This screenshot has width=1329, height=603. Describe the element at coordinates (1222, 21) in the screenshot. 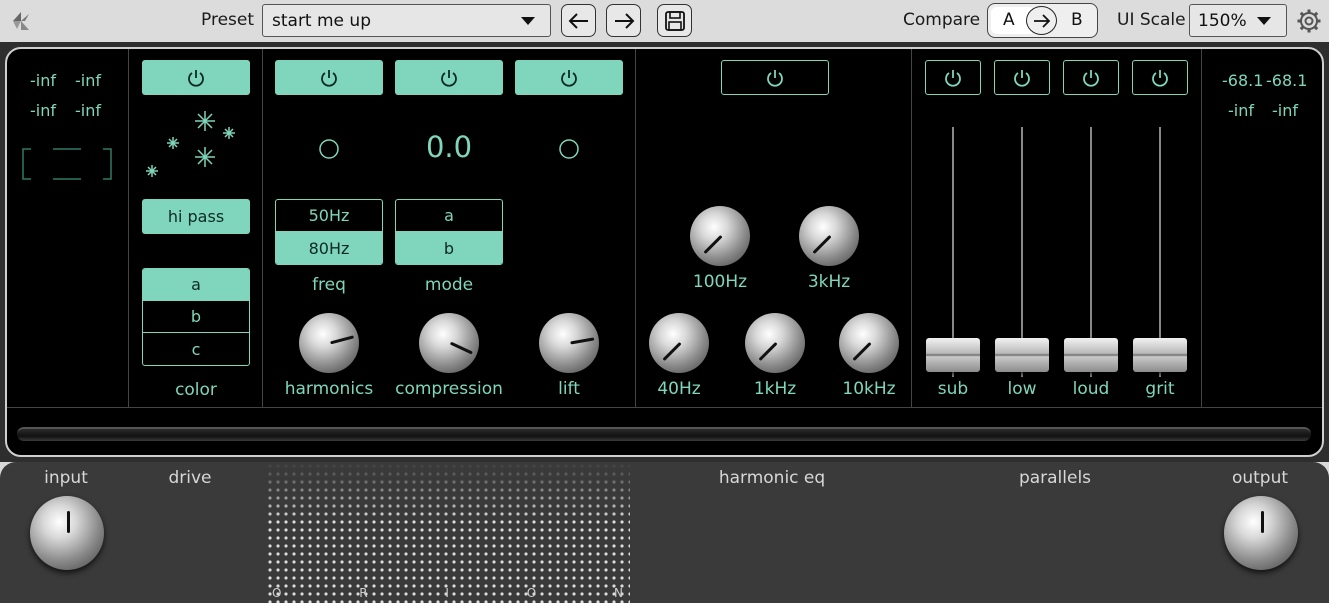

I see `ui-scale-value: 150%` at that location.